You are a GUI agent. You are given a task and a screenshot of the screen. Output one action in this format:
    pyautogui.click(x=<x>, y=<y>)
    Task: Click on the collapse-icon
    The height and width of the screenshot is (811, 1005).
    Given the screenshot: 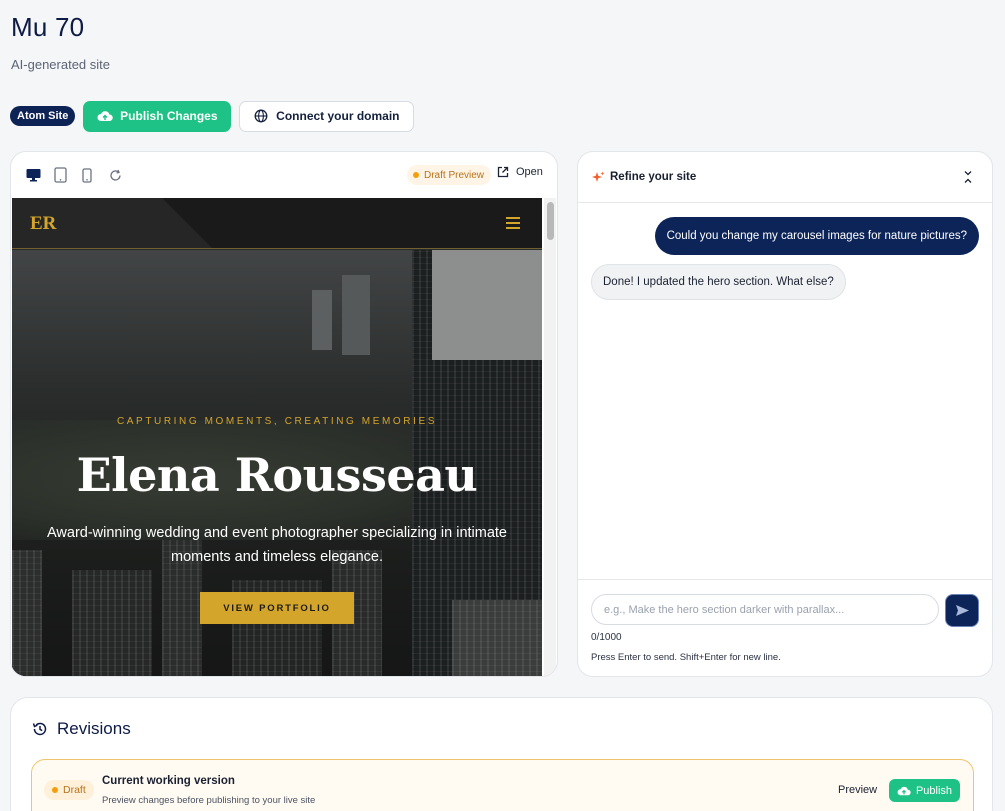 What is the action you would take?
    pyautogui.click(x=968, y=177)
    